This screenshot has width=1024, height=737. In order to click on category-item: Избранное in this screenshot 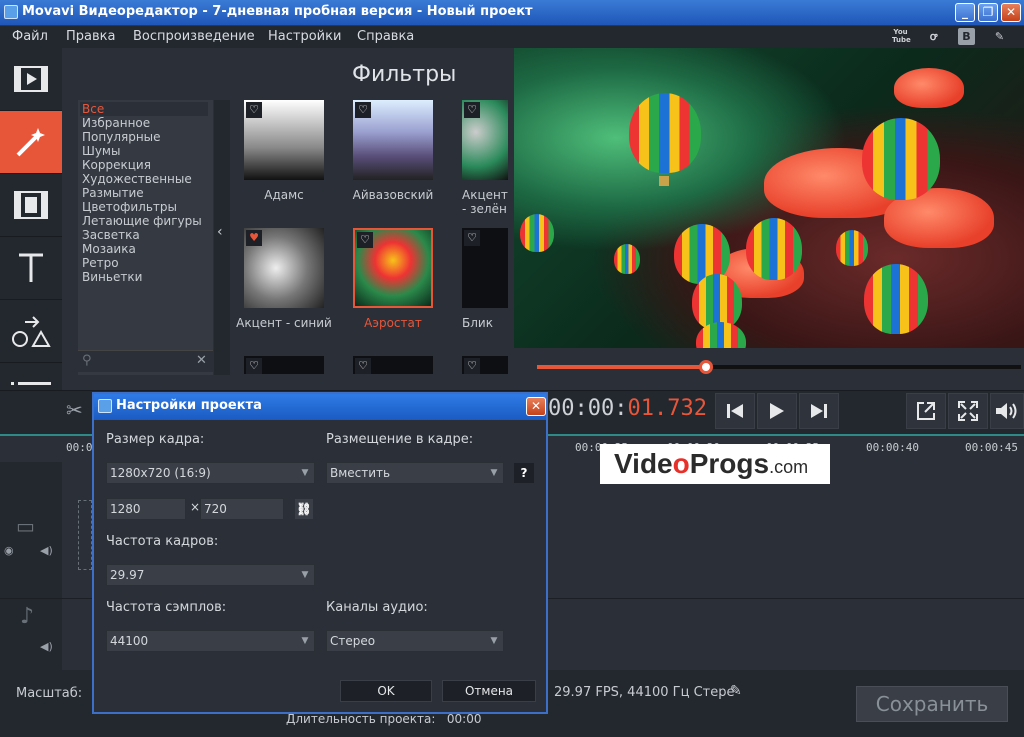, I will do `click(116, 123)`.